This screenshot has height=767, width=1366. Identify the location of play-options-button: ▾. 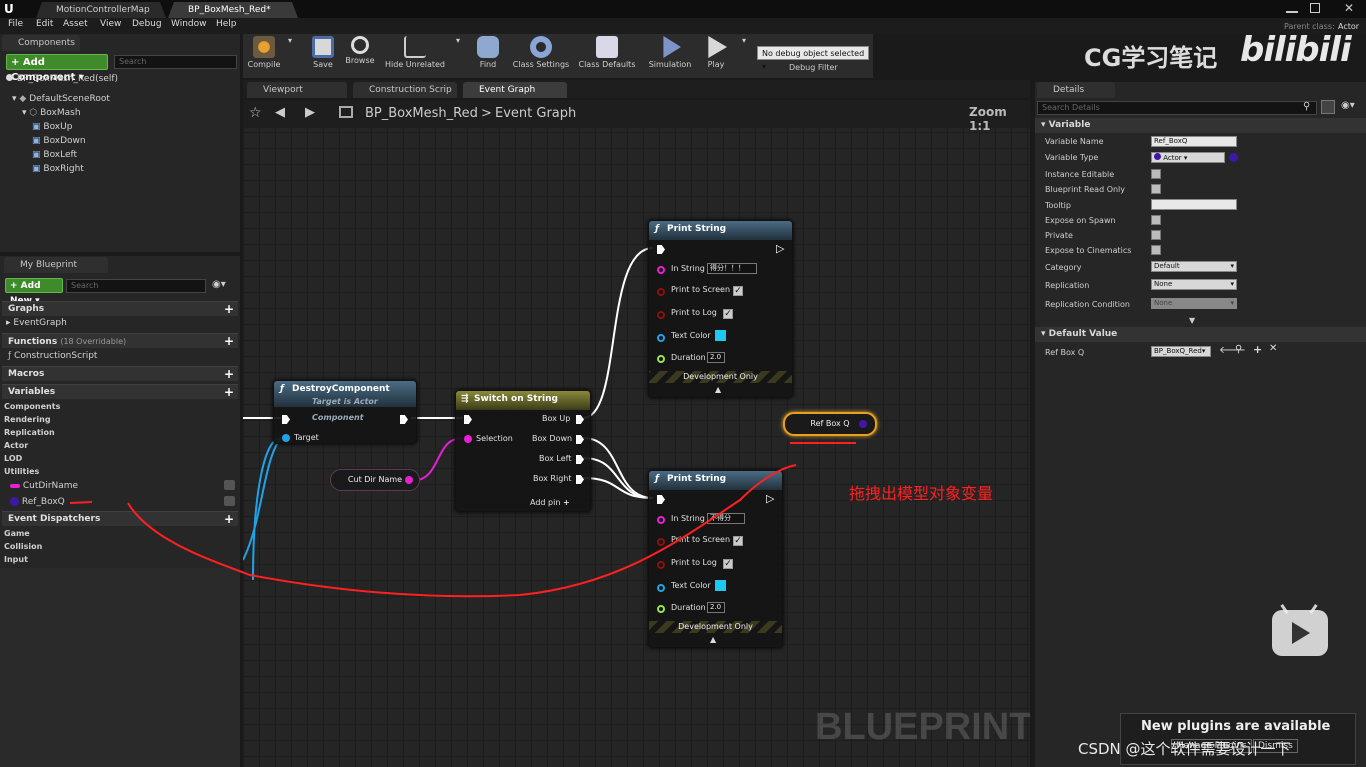
(744, 56).